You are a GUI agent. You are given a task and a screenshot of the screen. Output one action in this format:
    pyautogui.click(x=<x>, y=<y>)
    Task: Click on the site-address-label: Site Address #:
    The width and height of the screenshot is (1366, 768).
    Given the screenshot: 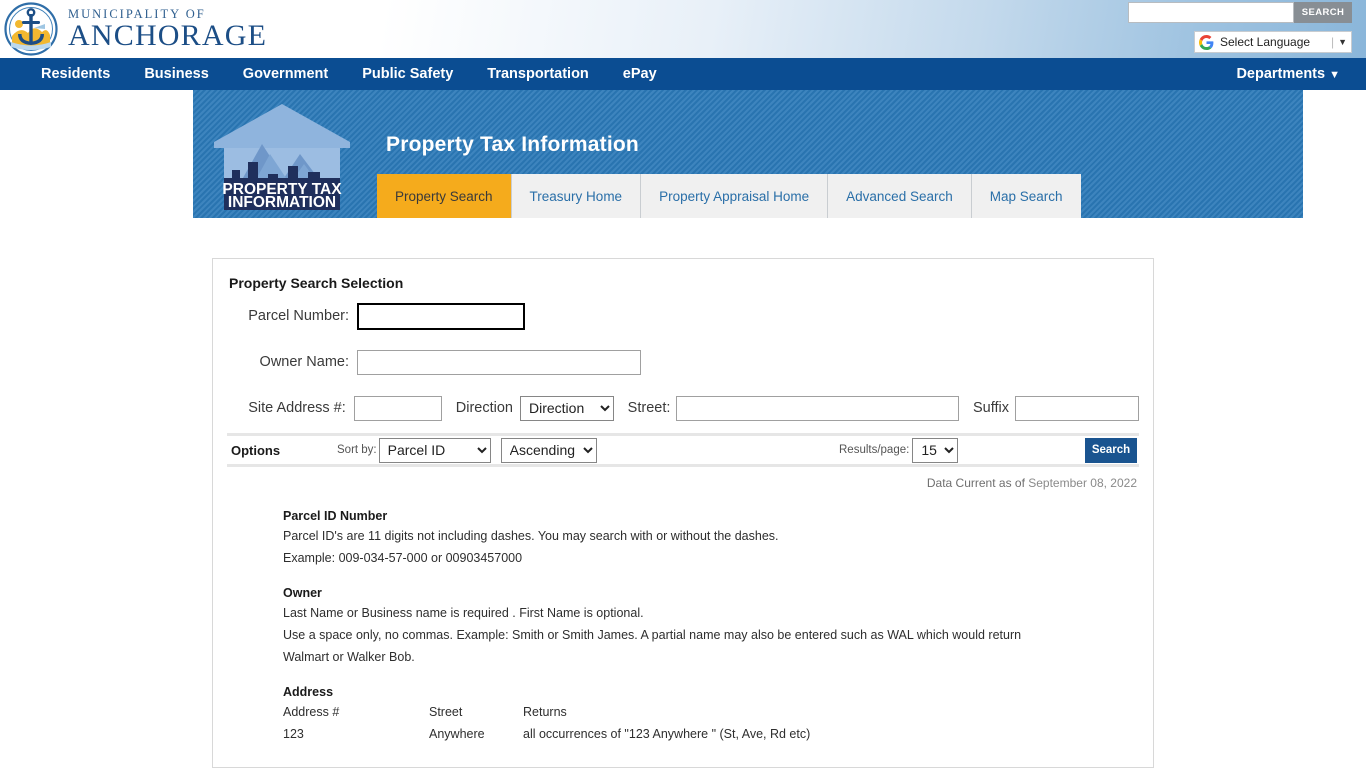 What is the action you would take?
    pyautogui.click(x=297, y=408)
    